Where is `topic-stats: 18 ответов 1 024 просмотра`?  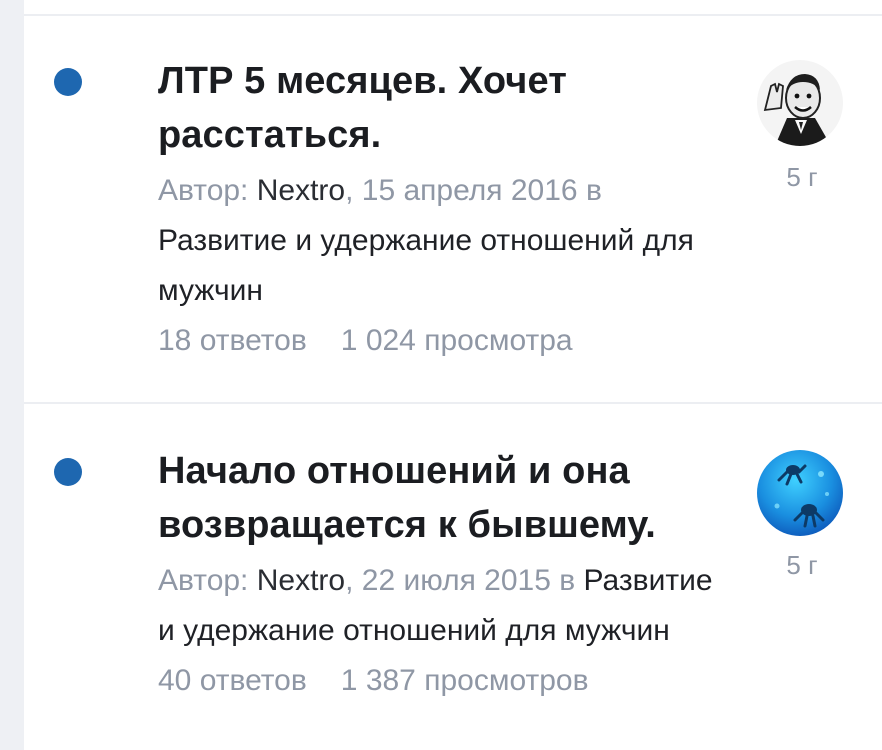
topic-stats: 18 ответов 1 024 просмотра is located at coordinates (443, 341).